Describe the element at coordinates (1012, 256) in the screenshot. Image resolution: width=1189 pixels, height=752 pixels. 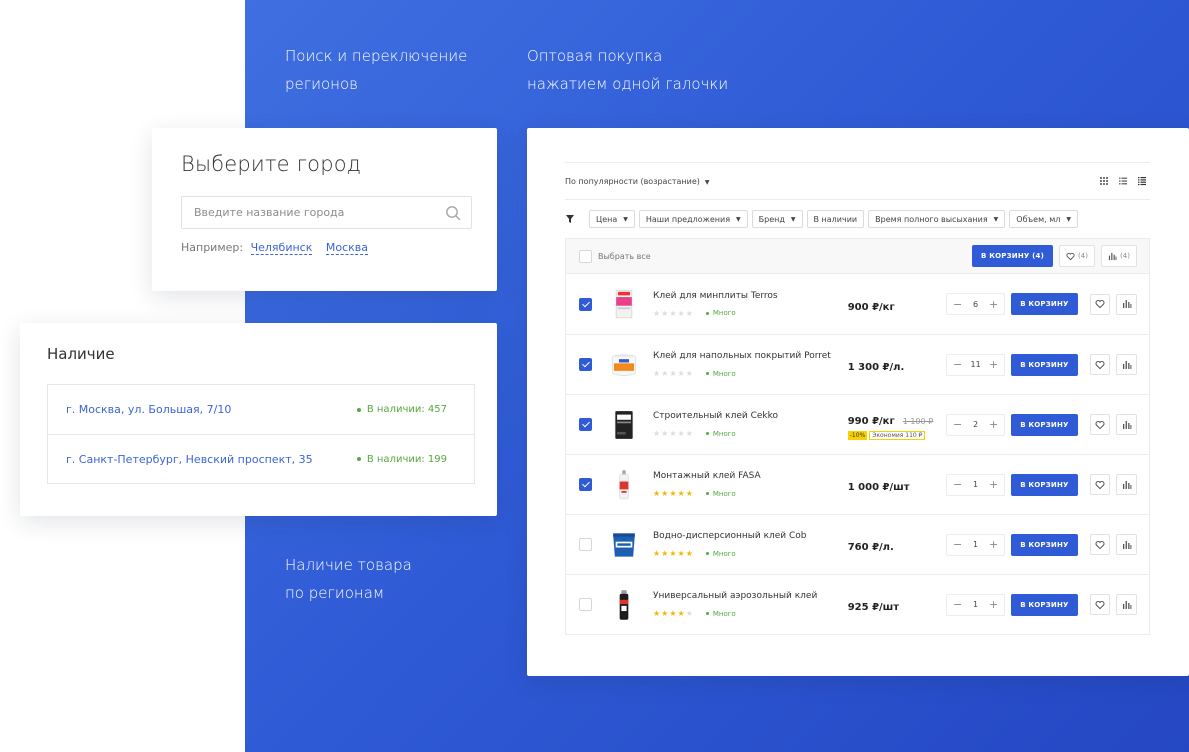
I see `add-all-to-cart-button: В КОРЗИНУ (4)` at that location.